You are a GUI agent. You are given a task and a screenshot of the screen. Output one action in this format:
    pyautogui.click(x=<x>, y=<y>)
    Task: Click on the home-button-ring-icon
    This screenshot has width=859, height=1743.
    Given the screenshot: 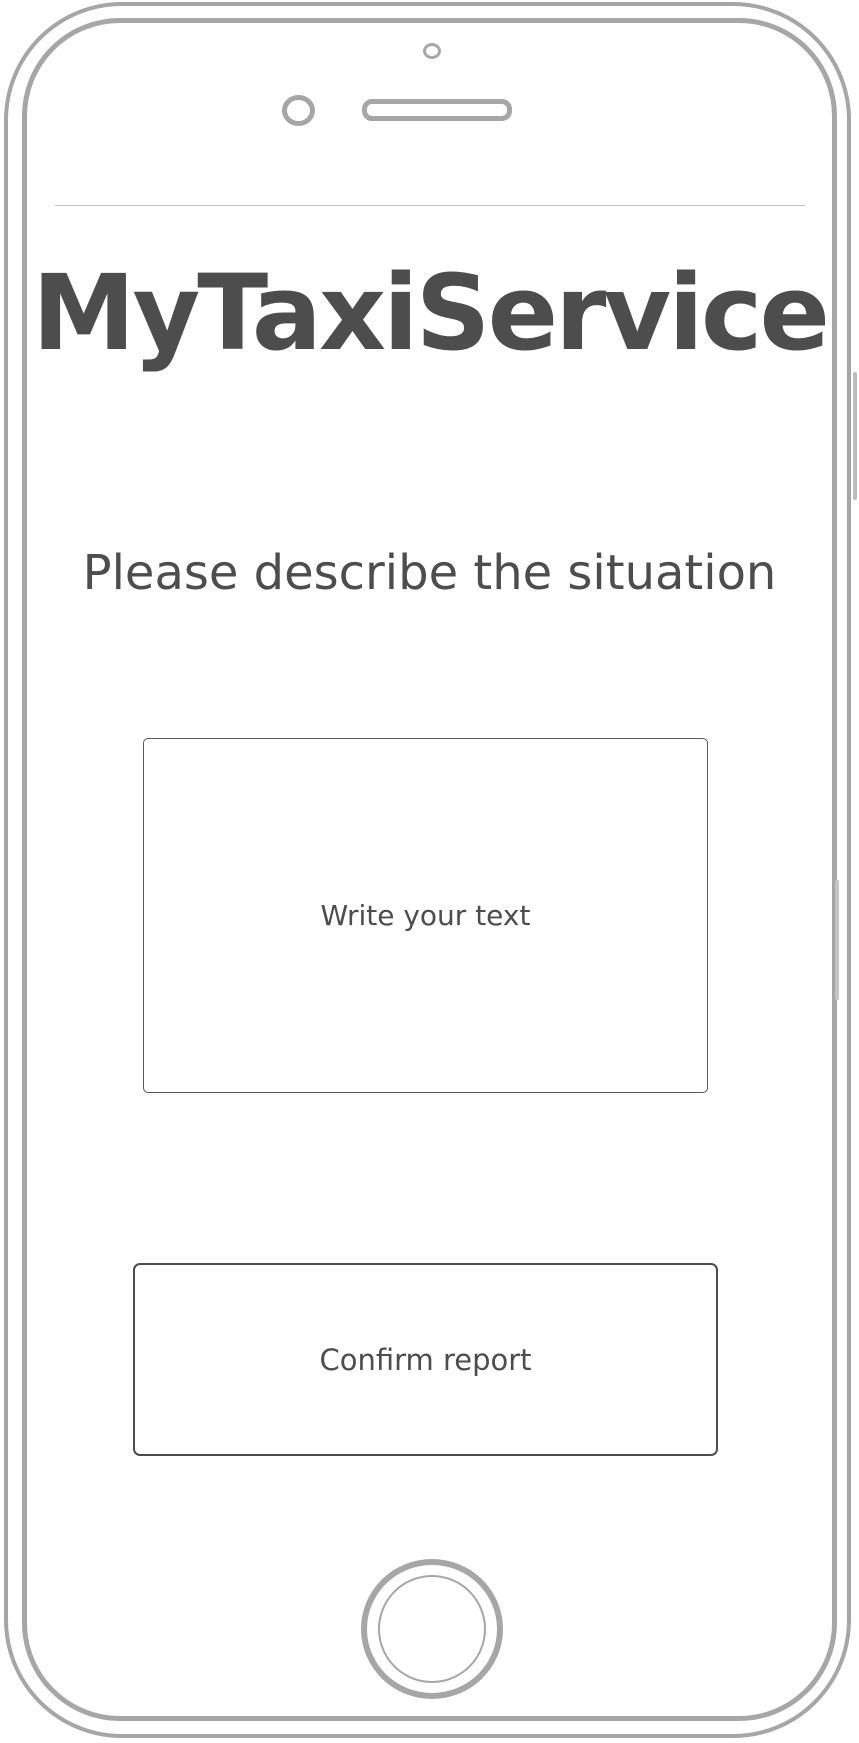 What is the action you would take?
    pyautogui.click(x=432, y=1629)
    